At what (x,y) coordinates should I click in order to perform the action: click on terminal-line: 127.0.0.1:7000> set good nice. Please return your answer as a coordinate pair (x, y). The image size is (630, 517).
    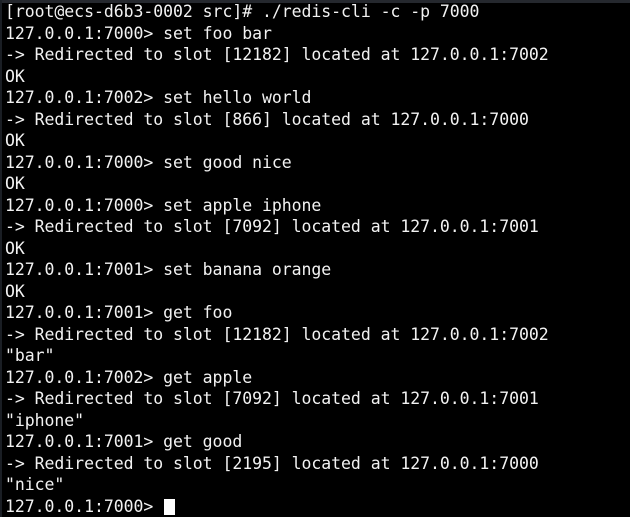
    Looking at the image, I should click on (148, 162).